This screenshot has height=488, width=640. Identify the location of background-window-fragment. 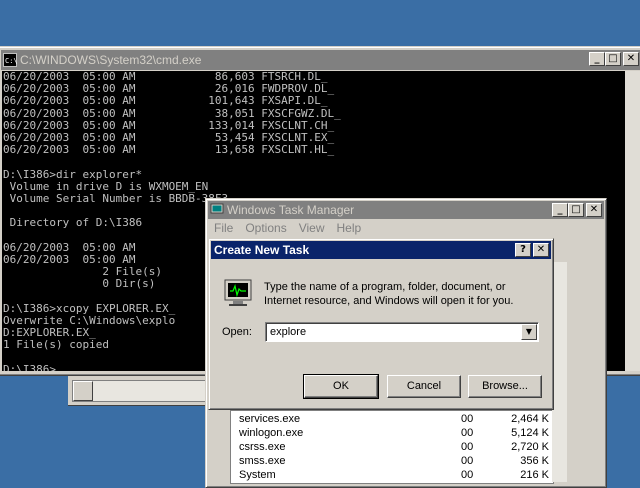
(138, 391).